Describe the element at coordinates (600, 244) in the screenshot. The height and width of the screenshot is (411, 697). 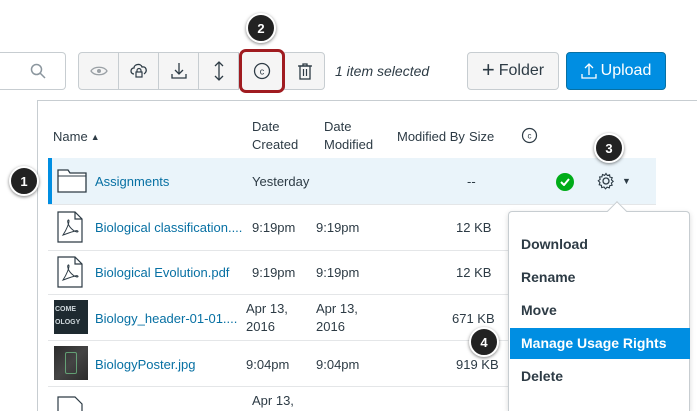
I see `menu-item-download: Download` at that location.